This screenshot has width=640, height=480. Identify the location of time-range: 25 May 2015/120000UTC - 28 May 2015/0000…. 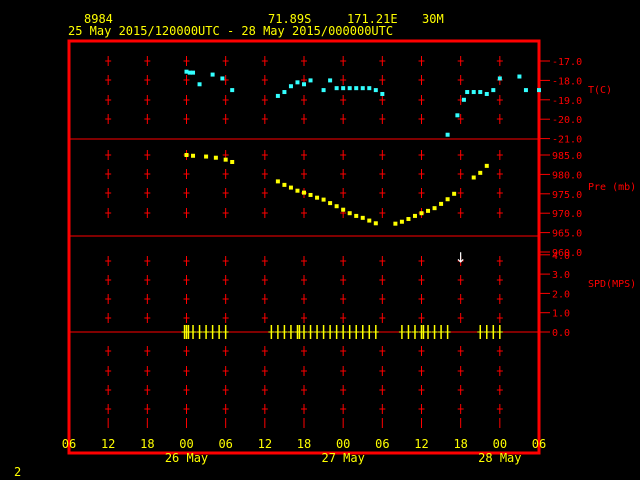
(231, 31).